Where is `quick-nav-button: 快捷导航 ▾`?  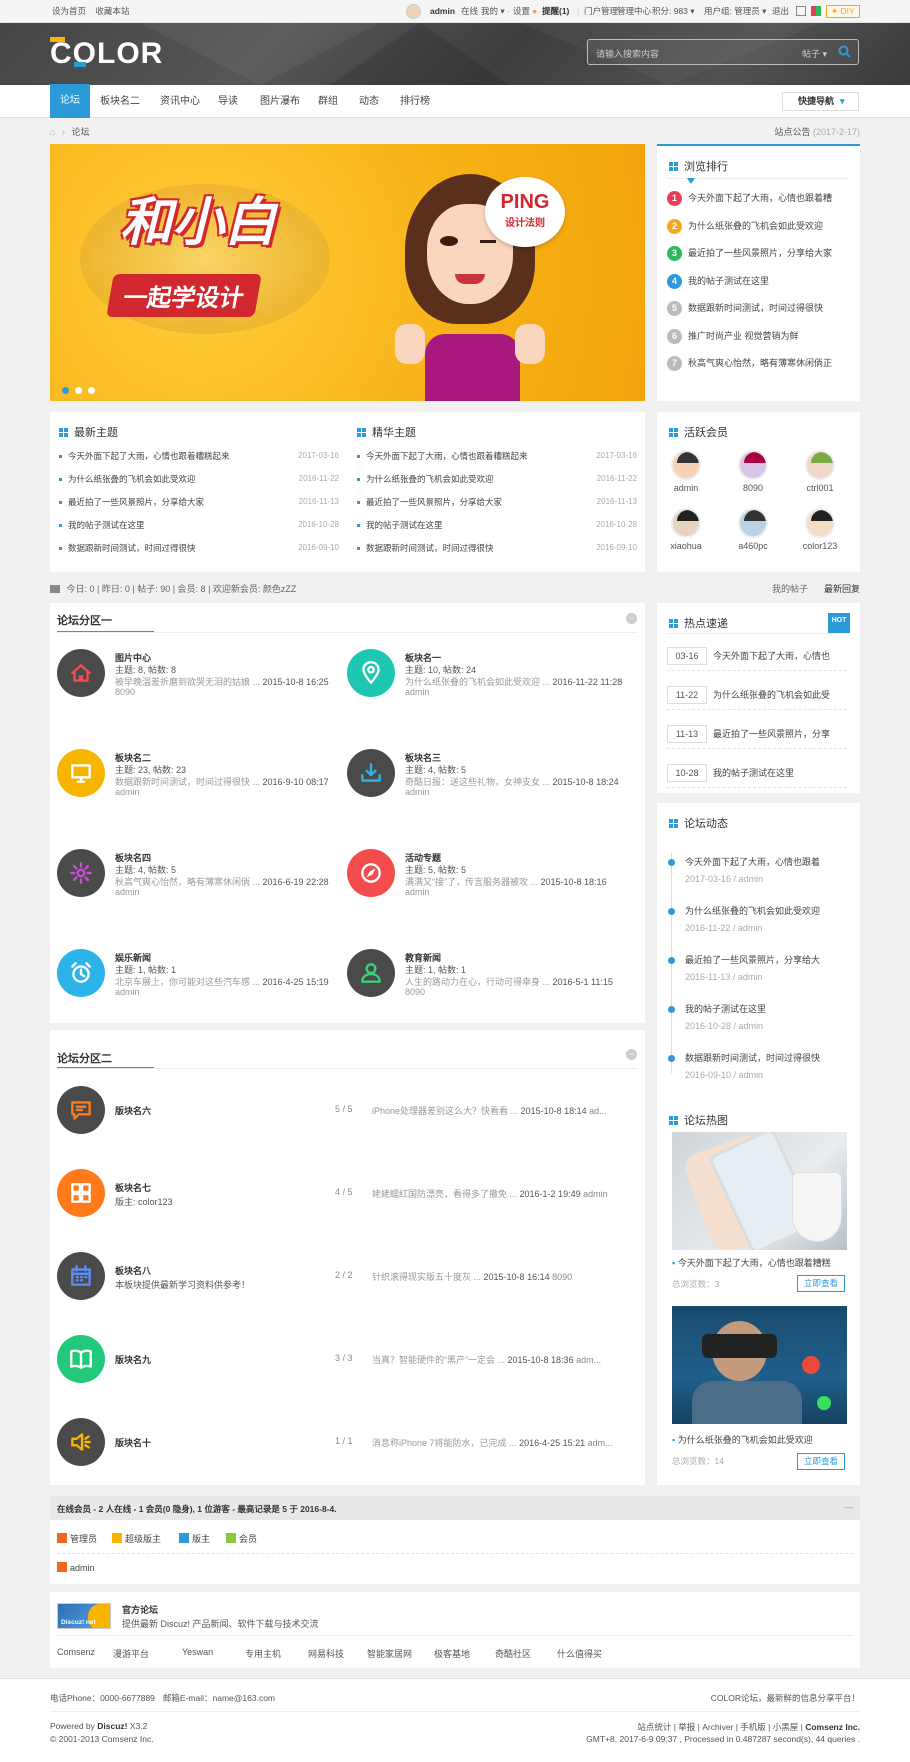 quick-nav-button: 快捷导航 ▾ is located at coordinates (820, 101).